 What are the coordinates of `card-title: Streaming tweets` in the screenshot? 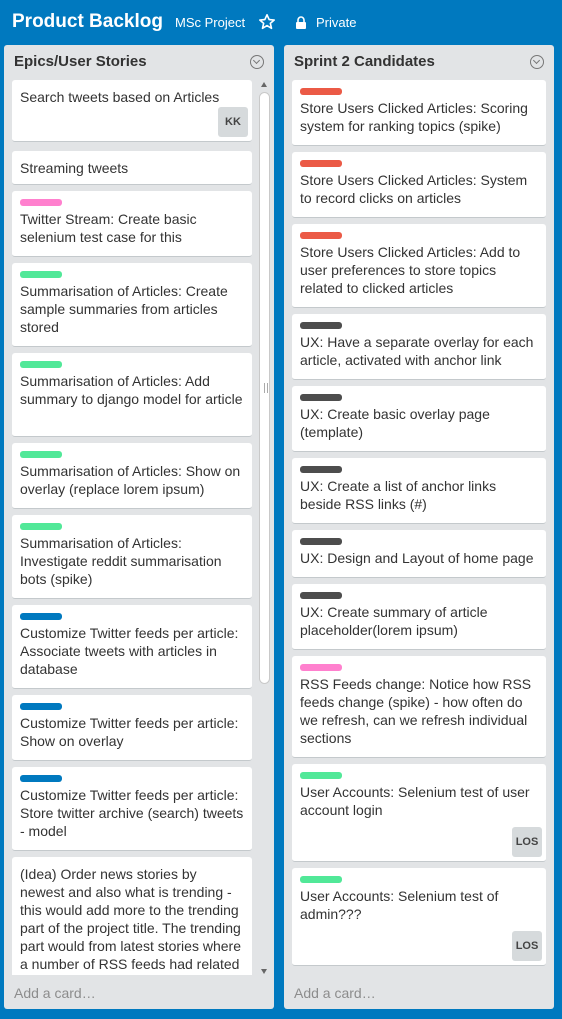 It's located at (74, 168).